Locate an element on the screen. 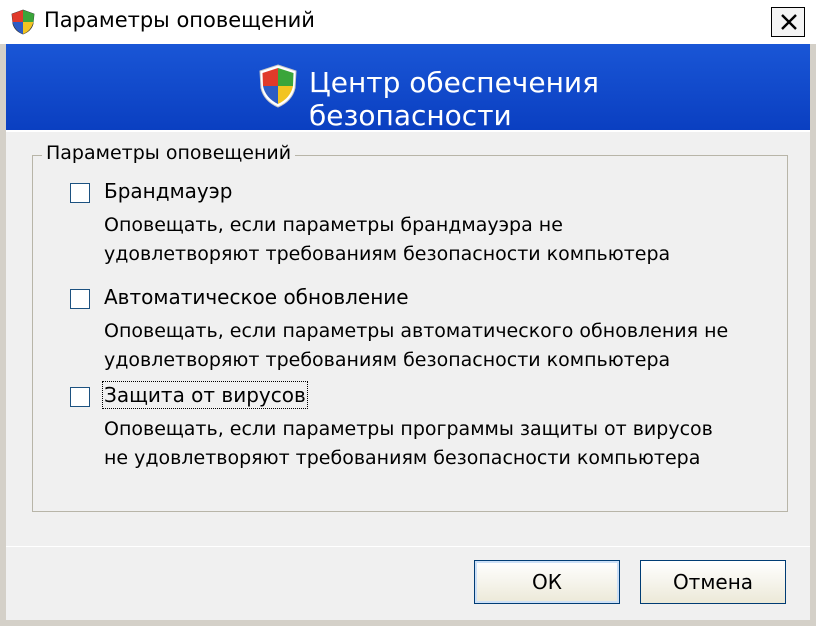 Image resolution: width=816 pixels, height=626 pixels. cancel-button: Отмена is located at coordinates (713, 582).